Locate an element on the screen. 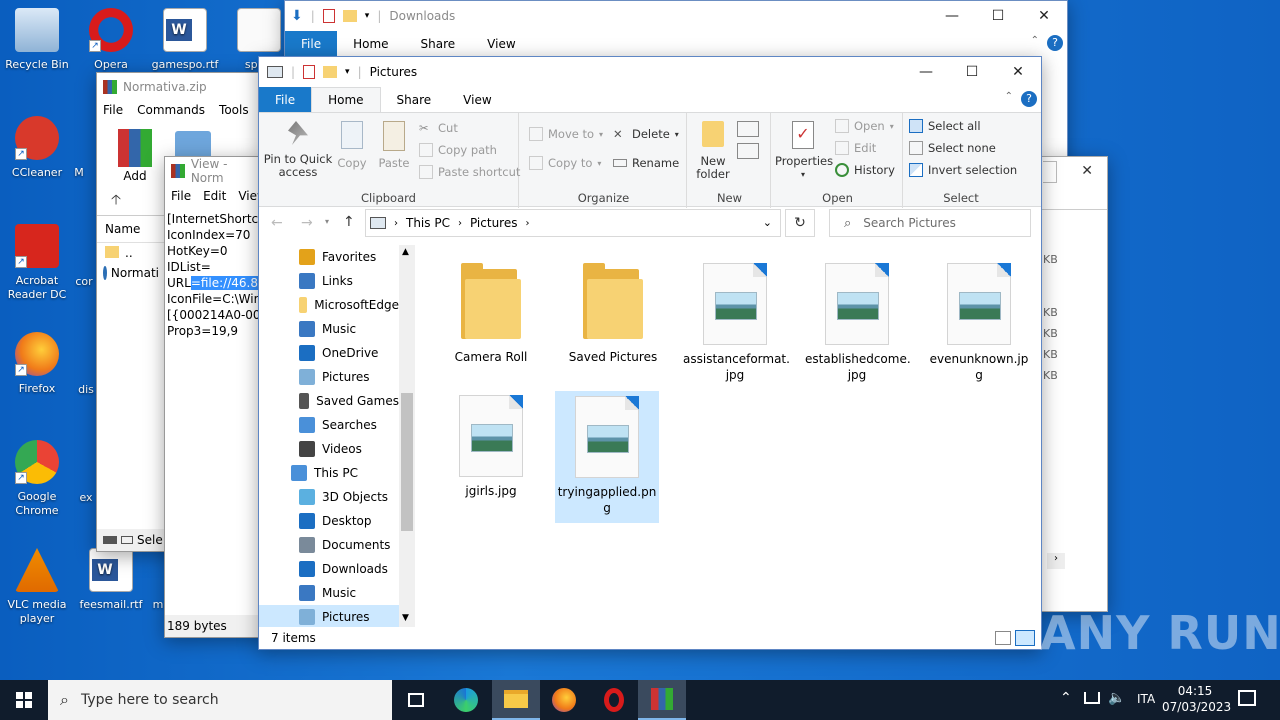 The width and height of the screenshot is (1280, 720). copy-to-button: Copy to ▾ is located at coordinates (565, 163).